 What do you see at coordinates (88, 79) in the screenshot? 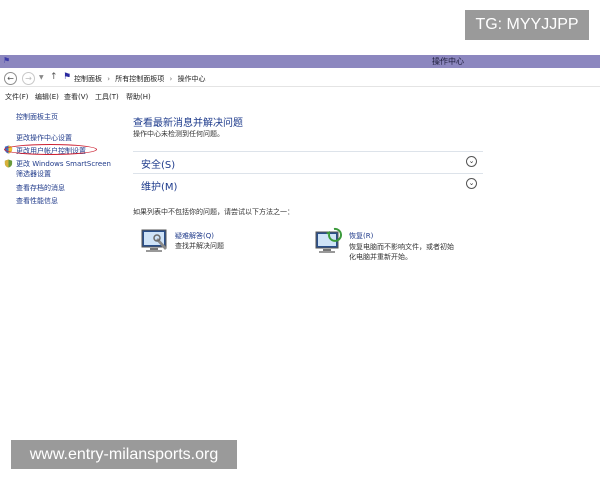
I see `crumb-control-panel: 控制面板` at bounding box center [88, 79].